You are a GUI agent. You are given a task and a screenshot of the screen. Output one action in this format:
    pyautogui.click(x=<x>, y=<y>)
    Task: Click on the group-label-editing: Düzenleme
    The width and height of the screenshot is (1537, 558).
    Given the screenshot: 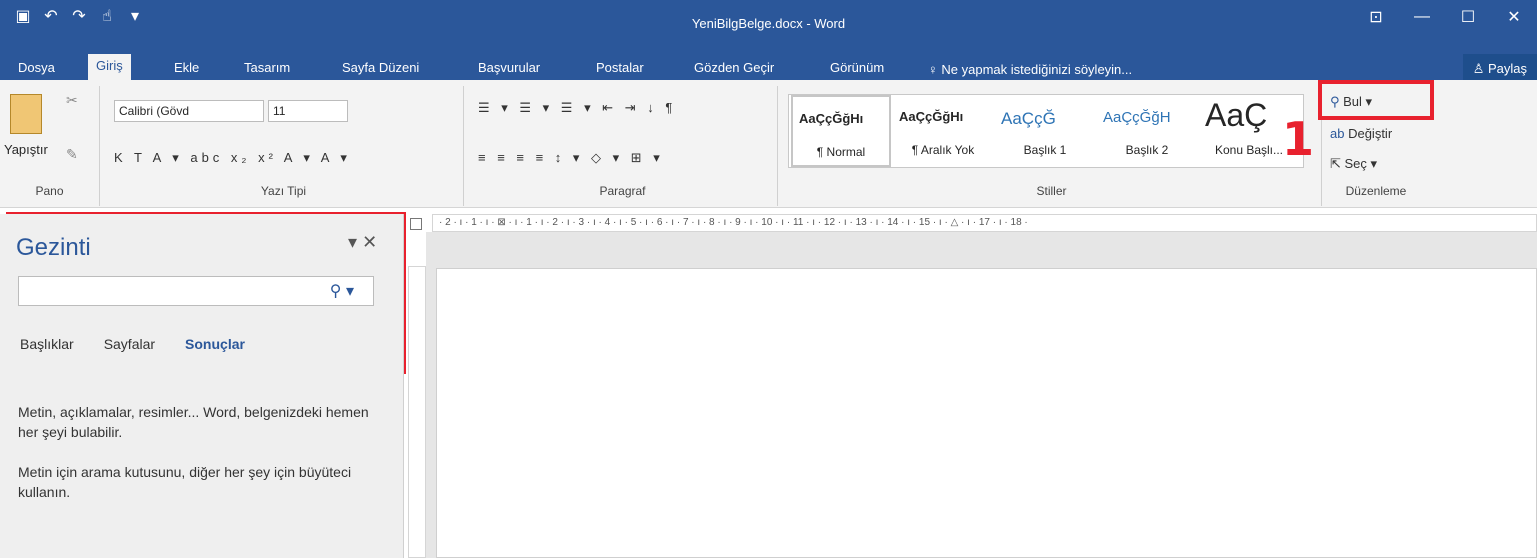 What is the action you would take?
    pyautogui.click(x=1376, y=191)
    